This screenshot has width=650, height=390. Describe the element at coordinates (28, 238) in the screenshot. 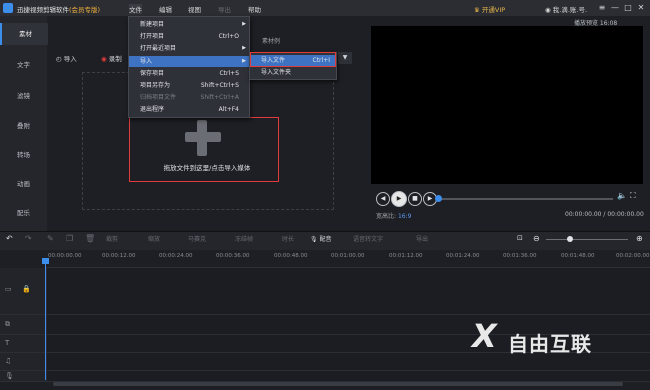

I see `redo-icon: ↷` at that location.